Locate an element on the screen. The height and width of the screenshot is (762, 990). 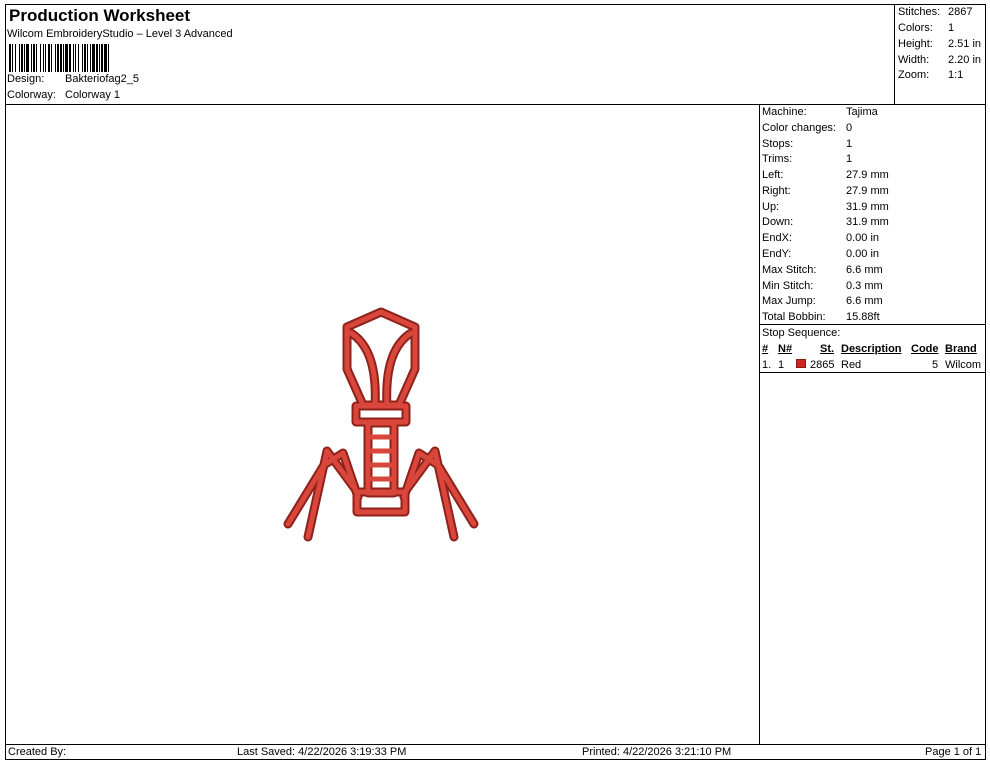
total-bobbin-value: 15.88ft is located at coordinates (863, 317).